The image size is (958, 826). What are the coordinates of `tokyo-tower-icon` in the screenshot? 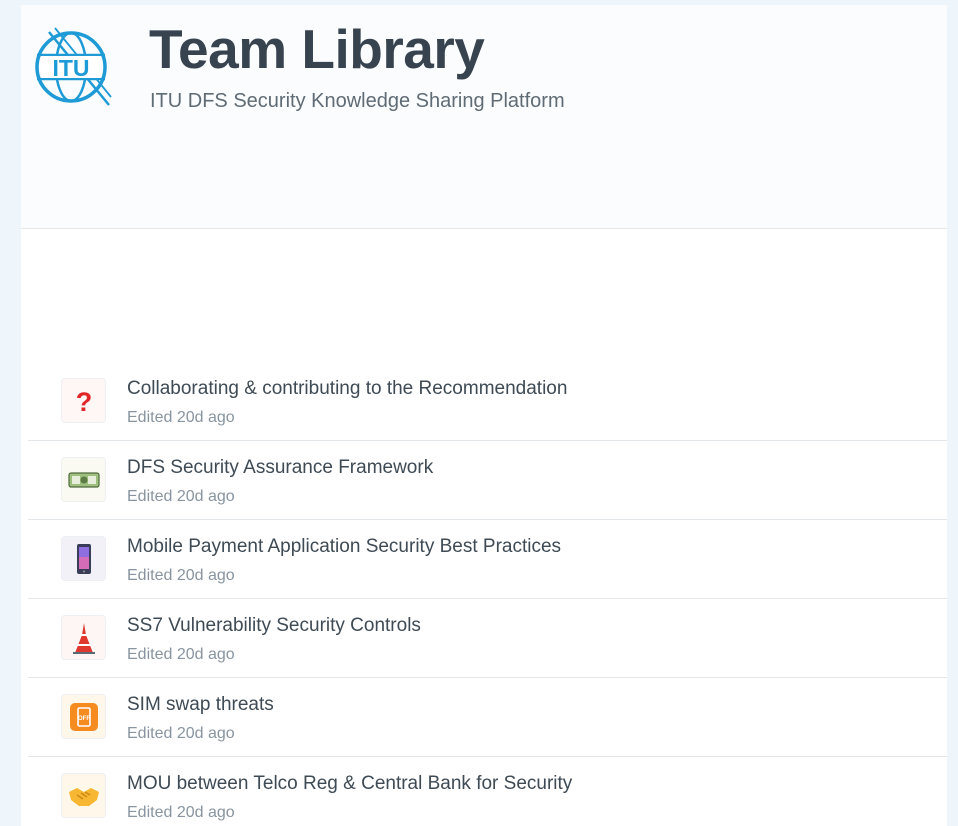 It's located at (83, 637).